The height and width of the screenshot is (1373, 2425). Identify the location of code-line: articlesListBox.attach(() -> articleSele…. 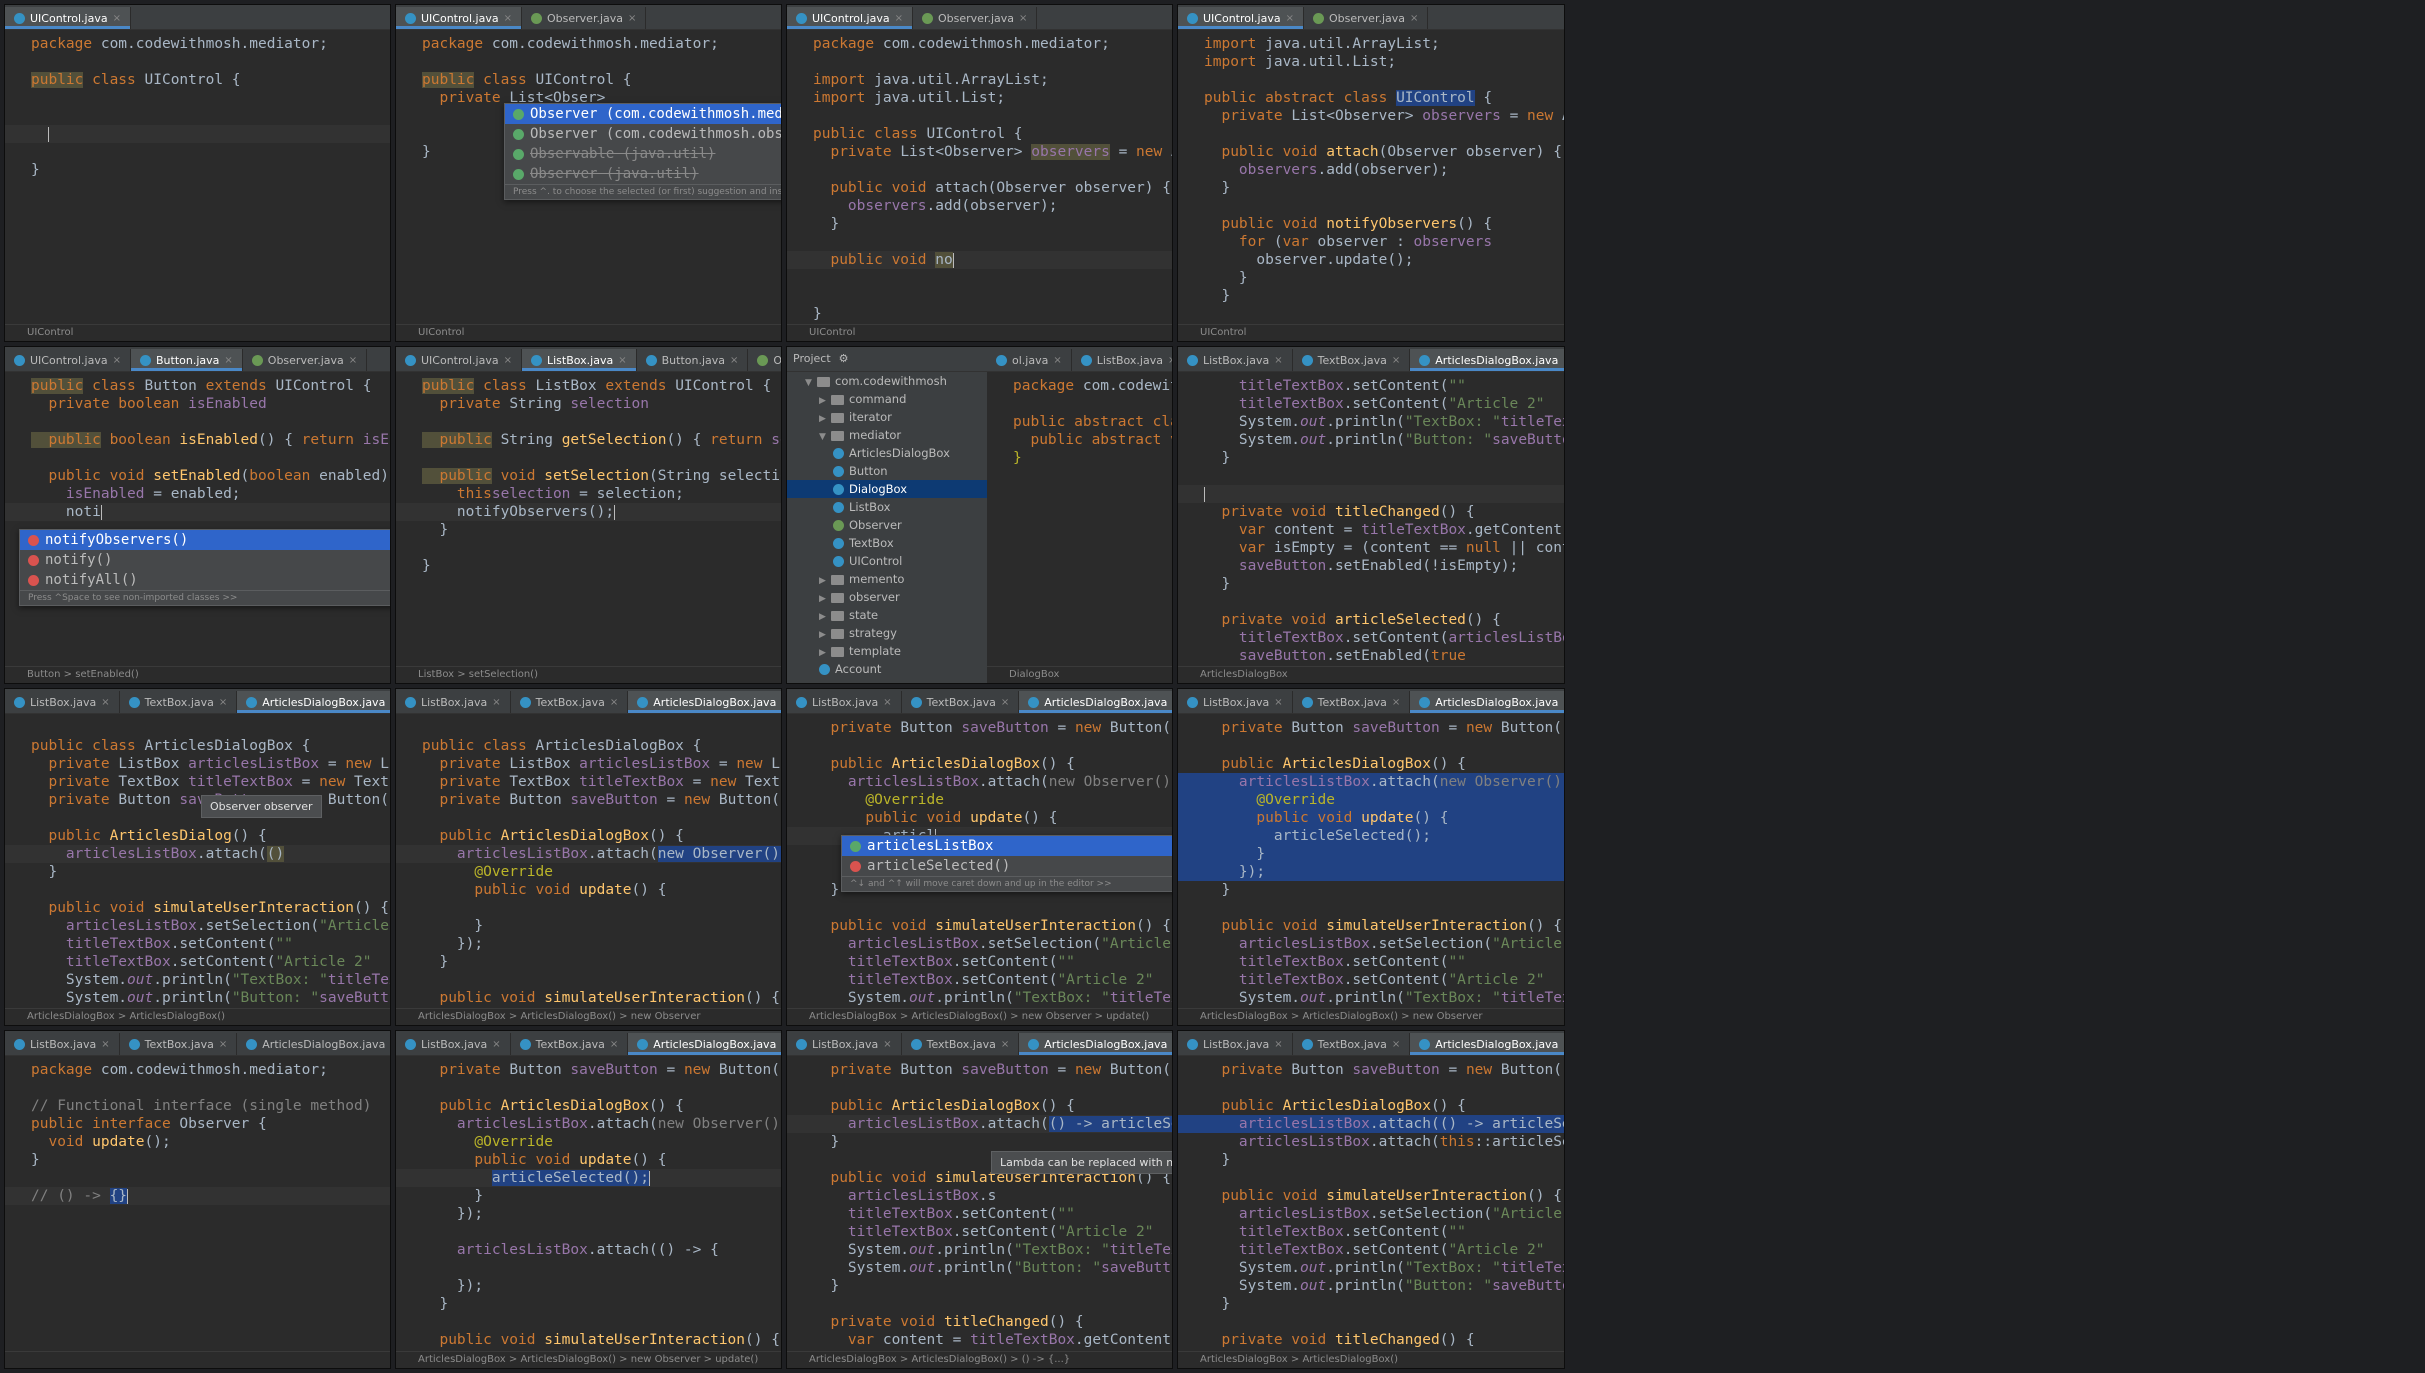
(1371, 1124).